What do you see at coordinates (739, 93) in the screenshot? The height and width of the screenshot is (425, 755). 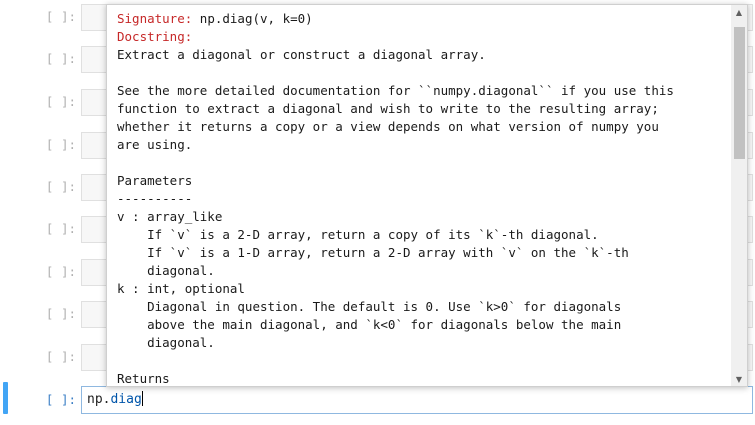 I see `scrollbar-thumb` at bounding box center [739, 93].